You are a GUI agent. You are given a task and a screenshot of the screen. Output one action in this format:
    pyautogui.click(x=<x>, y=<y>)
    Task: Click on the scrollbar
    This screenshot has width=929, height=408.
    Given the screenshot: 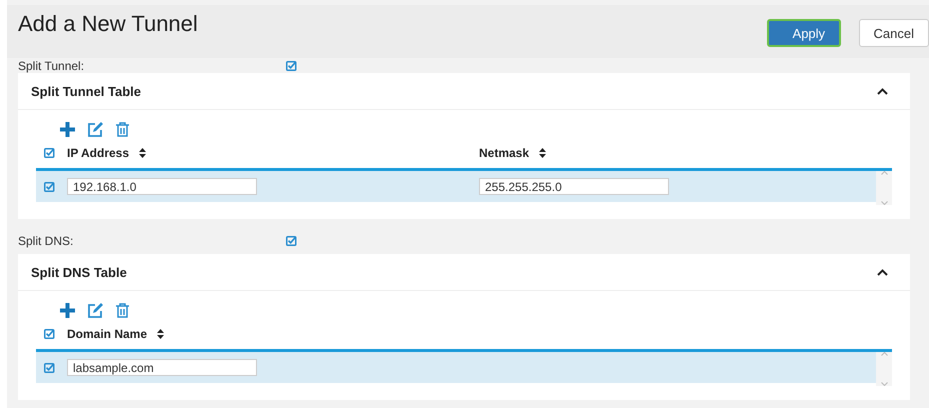 What is the action you would take?
    pyautogui.click(x=884, y=188)
    